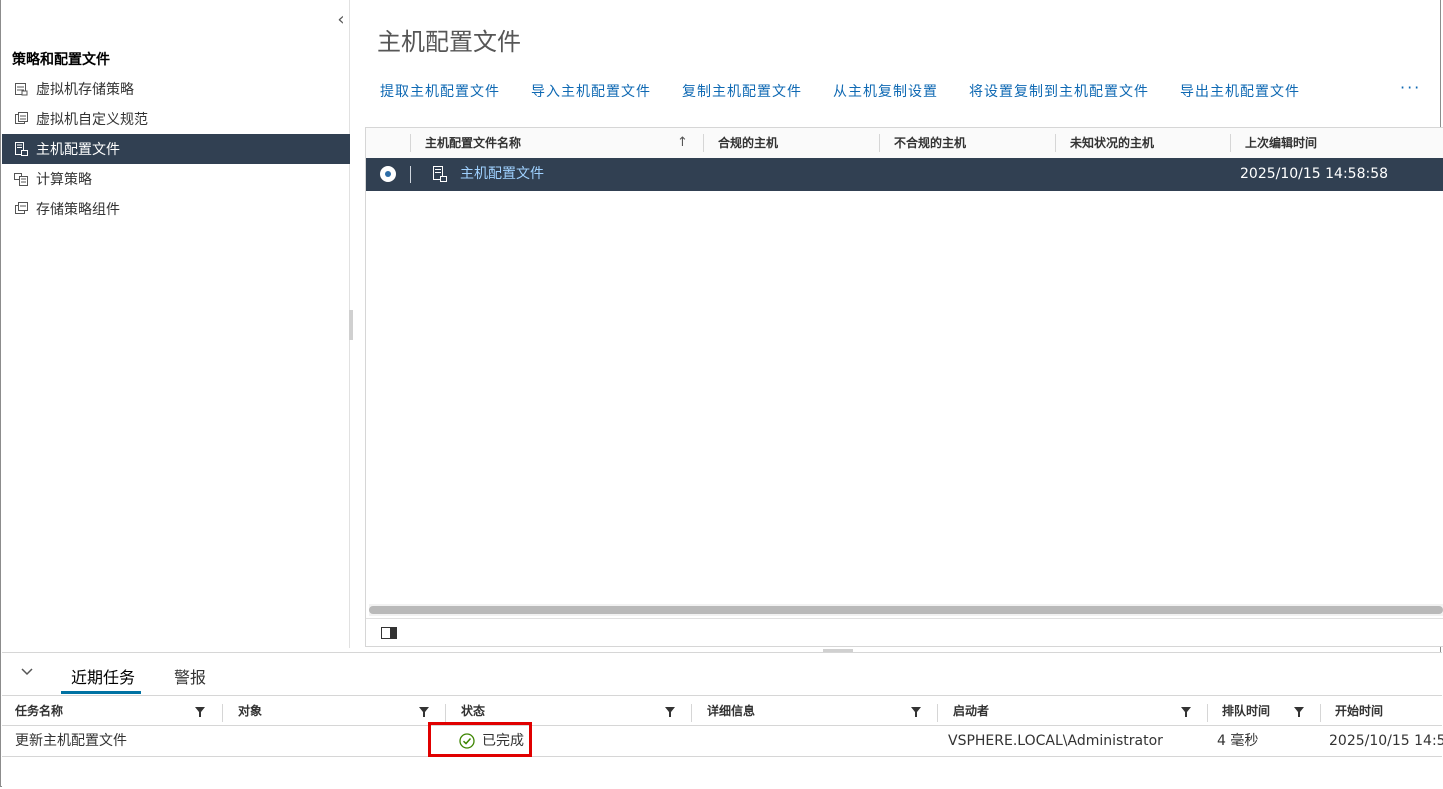 The width and height of the screenshot is (1443, 789). I want to click on active-tab-indicator, so click(101, 692).